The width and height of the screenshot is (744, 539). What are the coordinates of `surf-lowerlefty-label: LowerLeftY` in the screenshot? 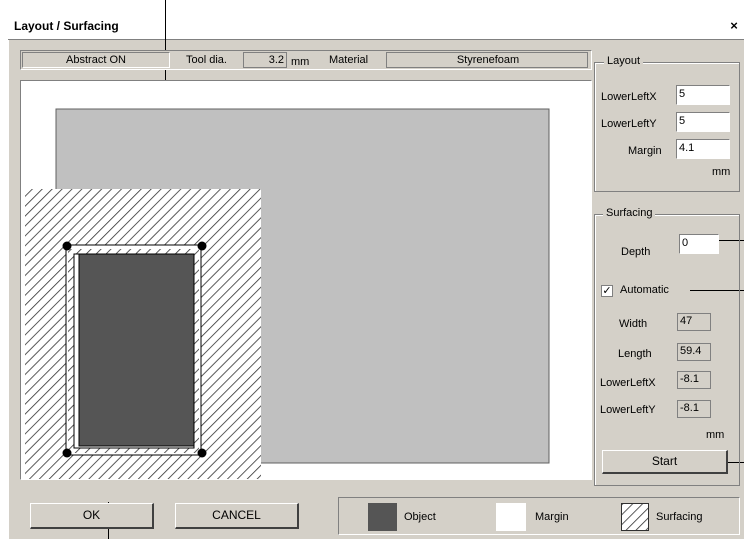 It's located at (628, 410).